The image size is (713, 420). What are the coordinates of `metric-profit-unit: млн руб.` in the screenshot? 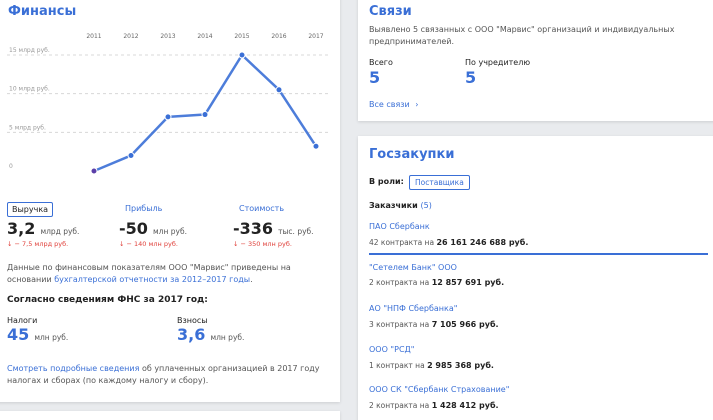 It's located at (170, 231).